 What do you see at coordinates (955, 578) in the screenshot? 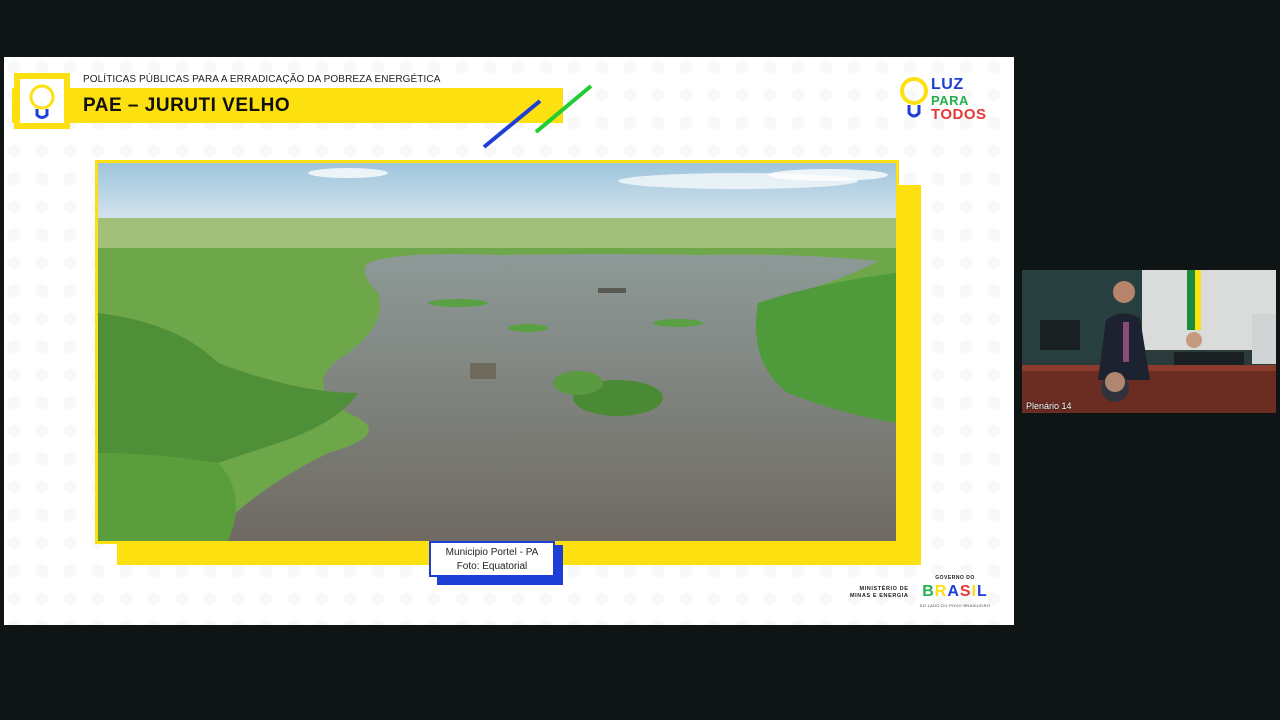
I see `gov-top-text: GOVERNO DO` at bounding box center [955, 578].